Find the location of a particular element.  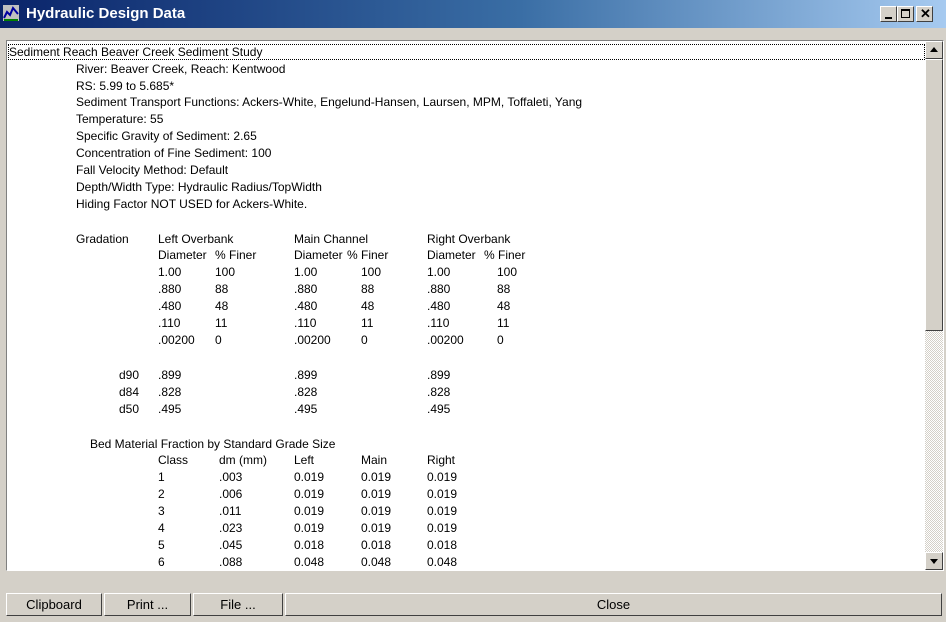

temperature-line: Temperature: 55 is located at coordinates (120, 119).